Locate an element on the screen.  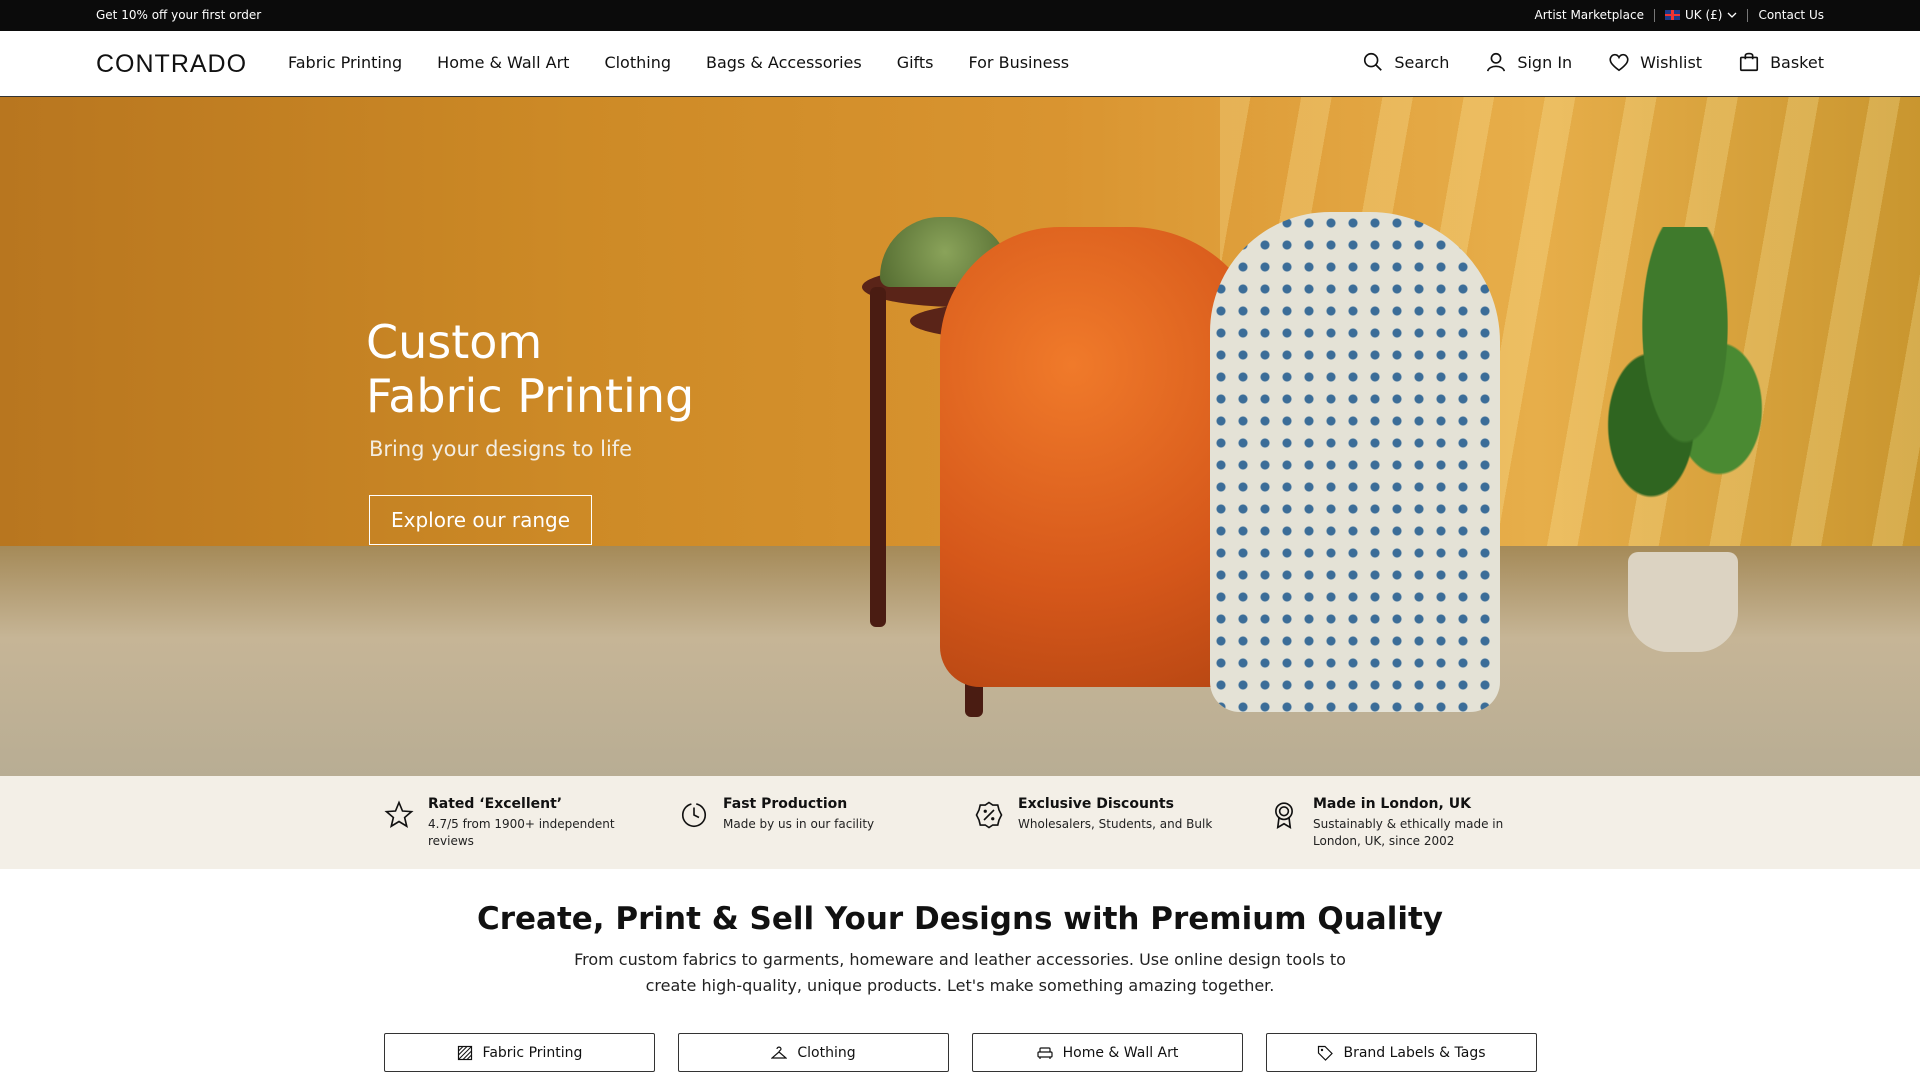
region-selector: UK (£) is located at coordinates (1700, 15).